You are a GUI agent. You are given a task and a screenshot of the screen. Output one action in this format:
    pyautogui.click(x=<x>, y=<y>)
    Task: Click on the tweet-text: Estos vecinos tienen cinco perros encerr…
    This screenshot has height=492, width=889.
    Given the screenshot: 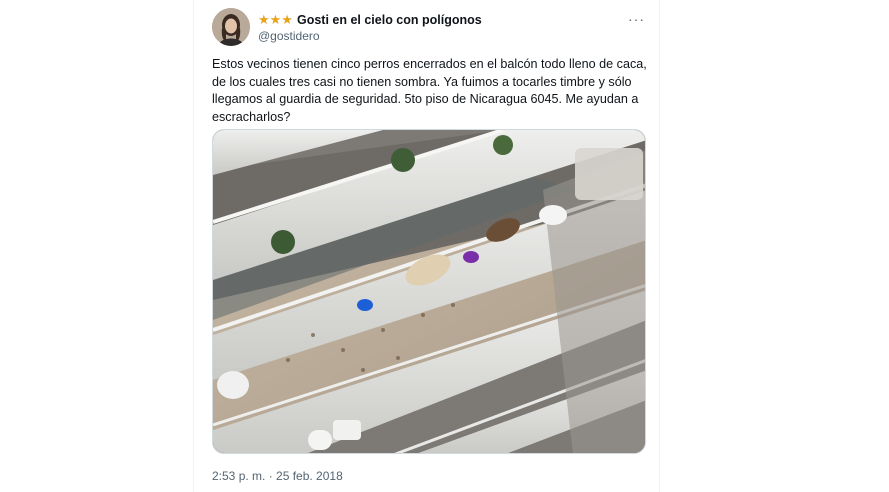 What is the action you would take?
    pyautogui.click(x=429, y=90)
    